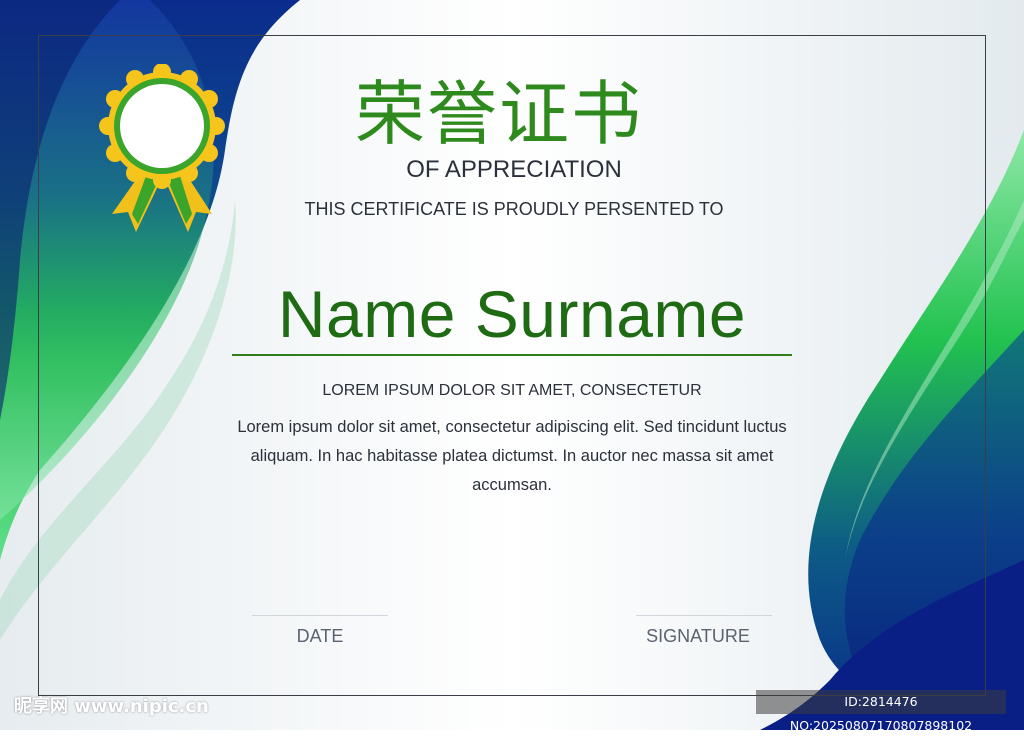  What do you see at coordinates (320, 615) in the screenshot?
I see `date-line` at bounding box center [320, 615].